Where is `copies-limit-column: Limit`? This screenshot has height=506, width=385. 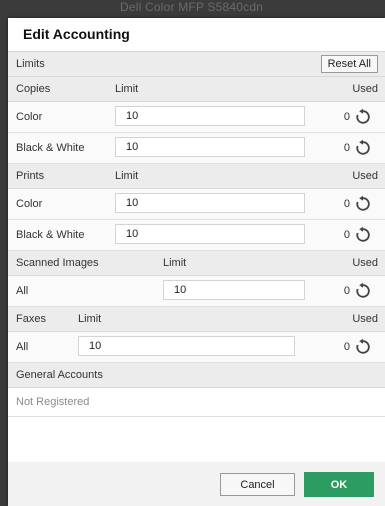 copies-limit-column: Limit is located at coordinates (127, 89).